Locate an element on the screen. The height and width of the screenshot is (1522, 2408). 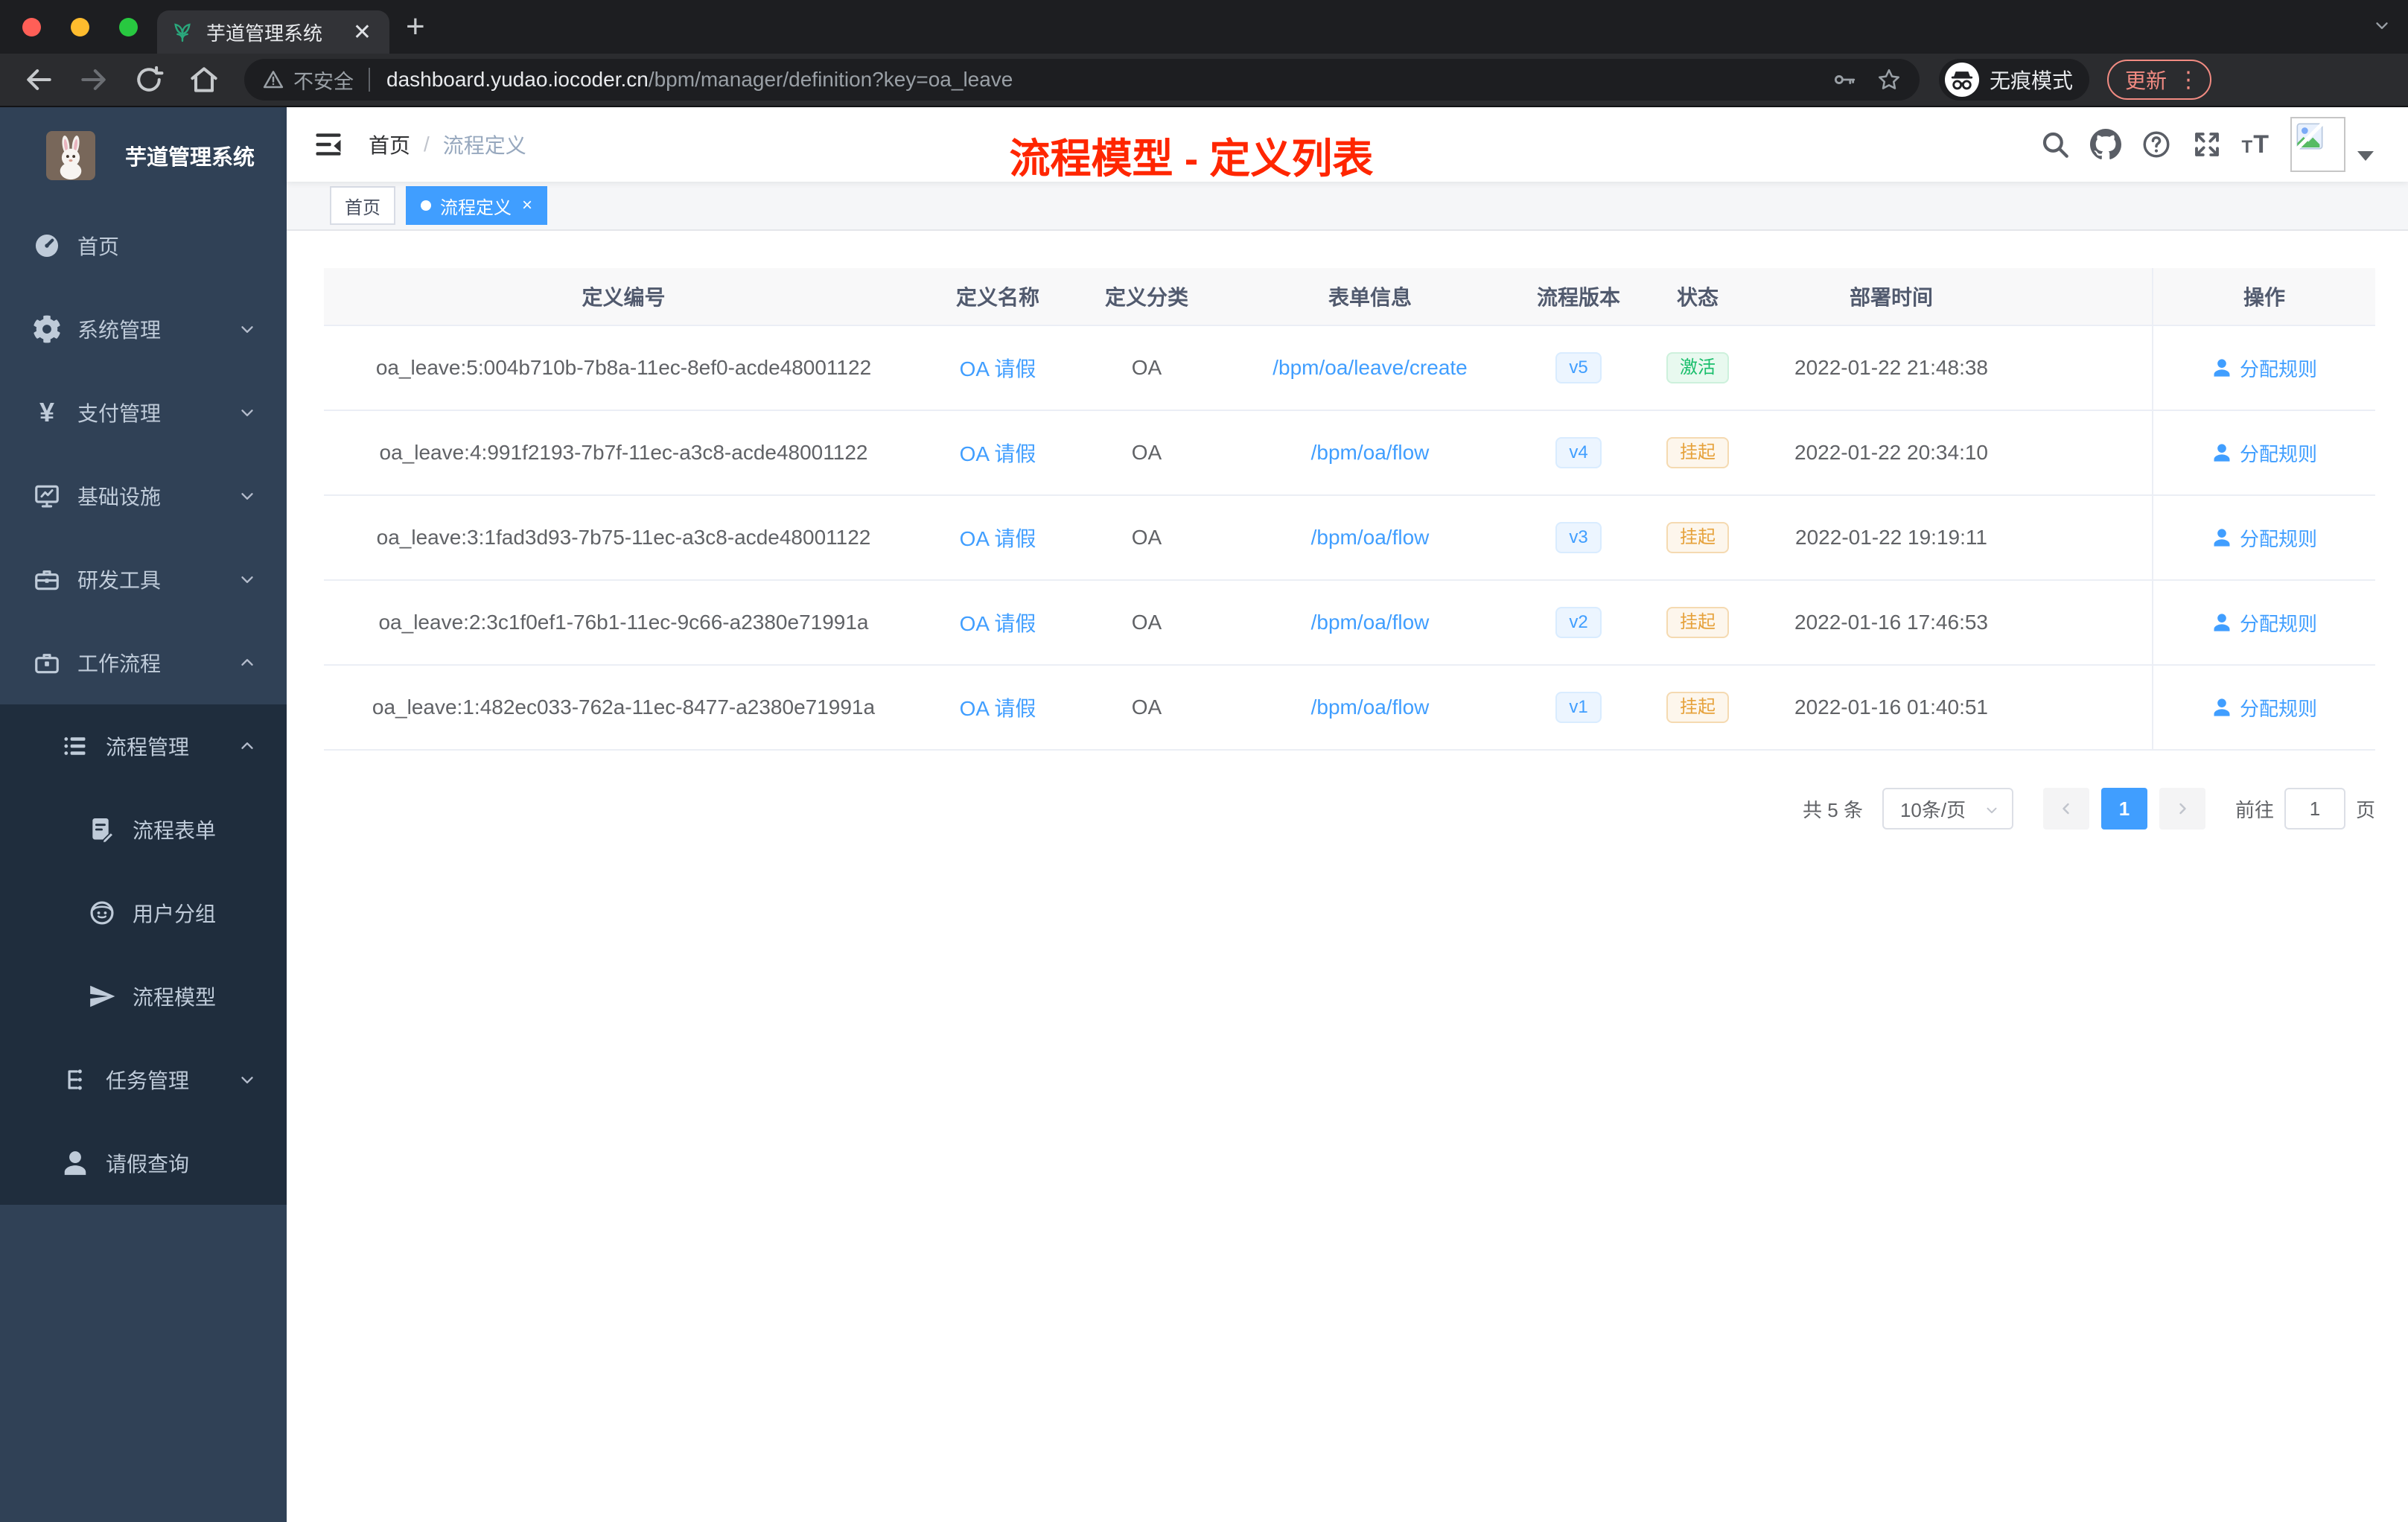
column-header: 定义分类 is located at coordinates (1146, 297).